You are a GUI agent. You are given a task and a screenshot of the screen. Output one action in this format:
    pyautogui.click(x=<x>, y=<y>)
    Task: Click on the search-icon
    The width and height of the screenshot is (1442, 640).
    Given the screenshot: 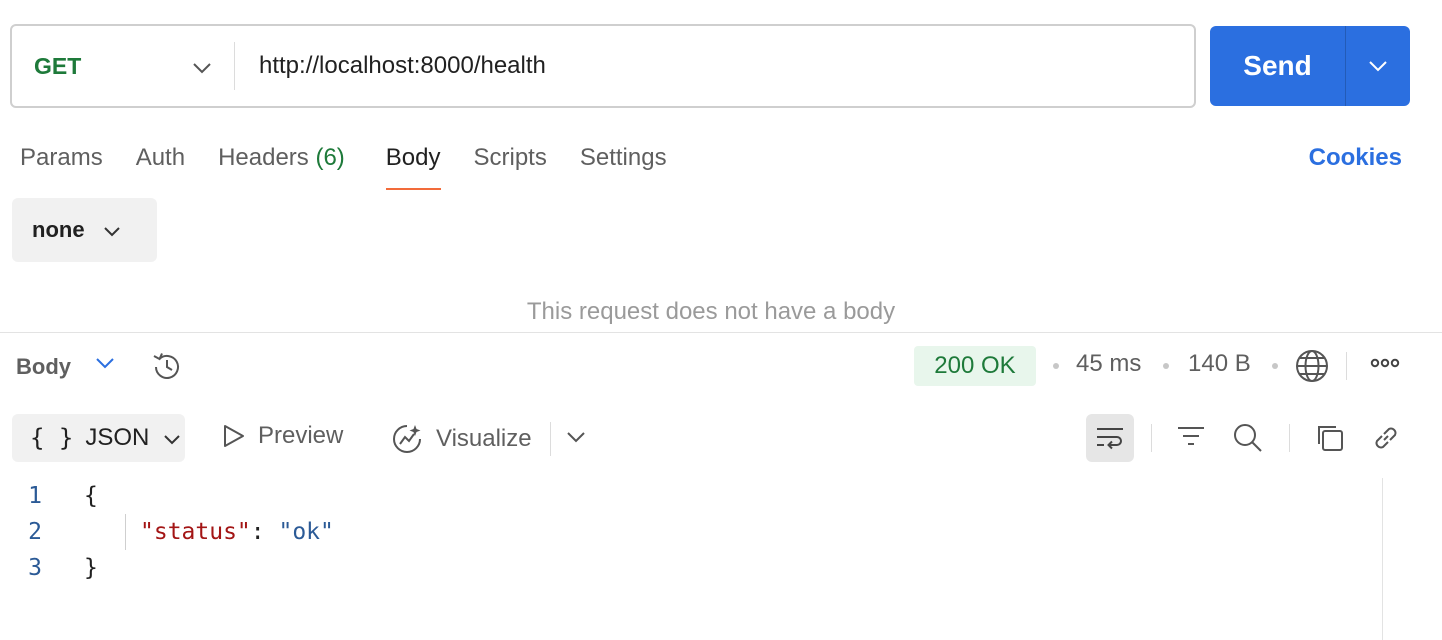 What is the action you would take?
    pyautogui.click(x=1248, y=440)
    